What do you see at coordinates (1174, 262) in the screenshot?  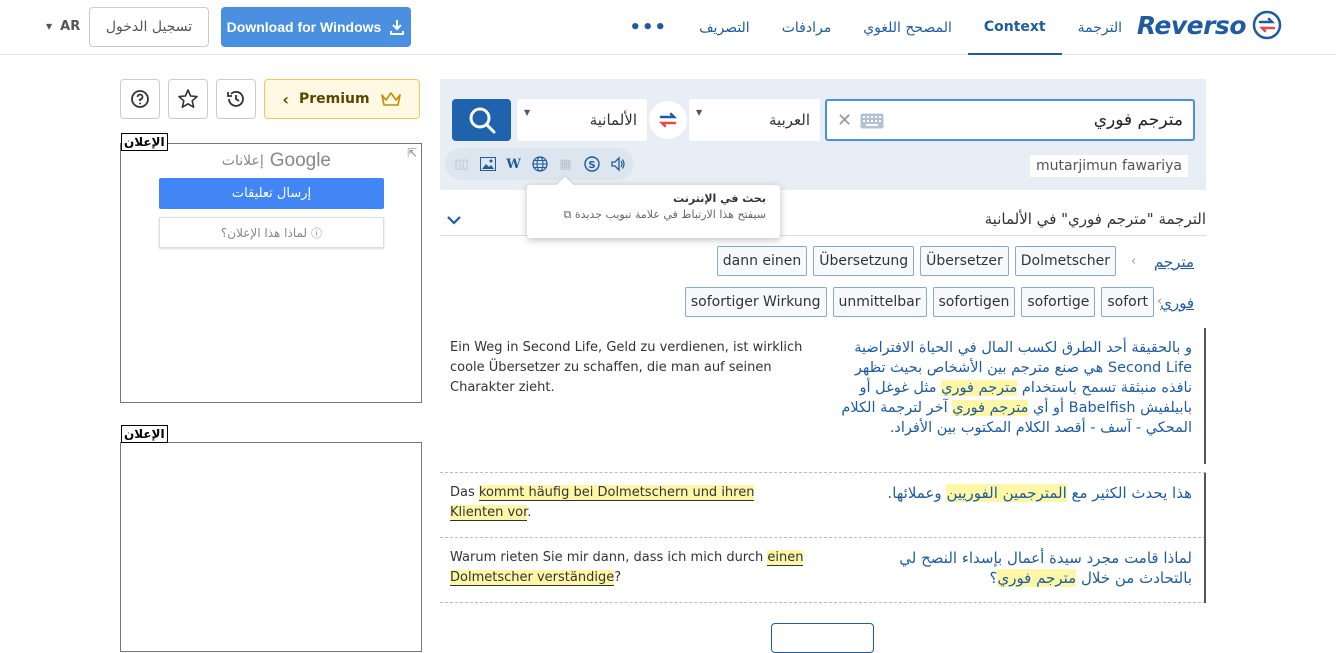 I see `source-word-link: مترجم` at bounding box center [1174, 262].